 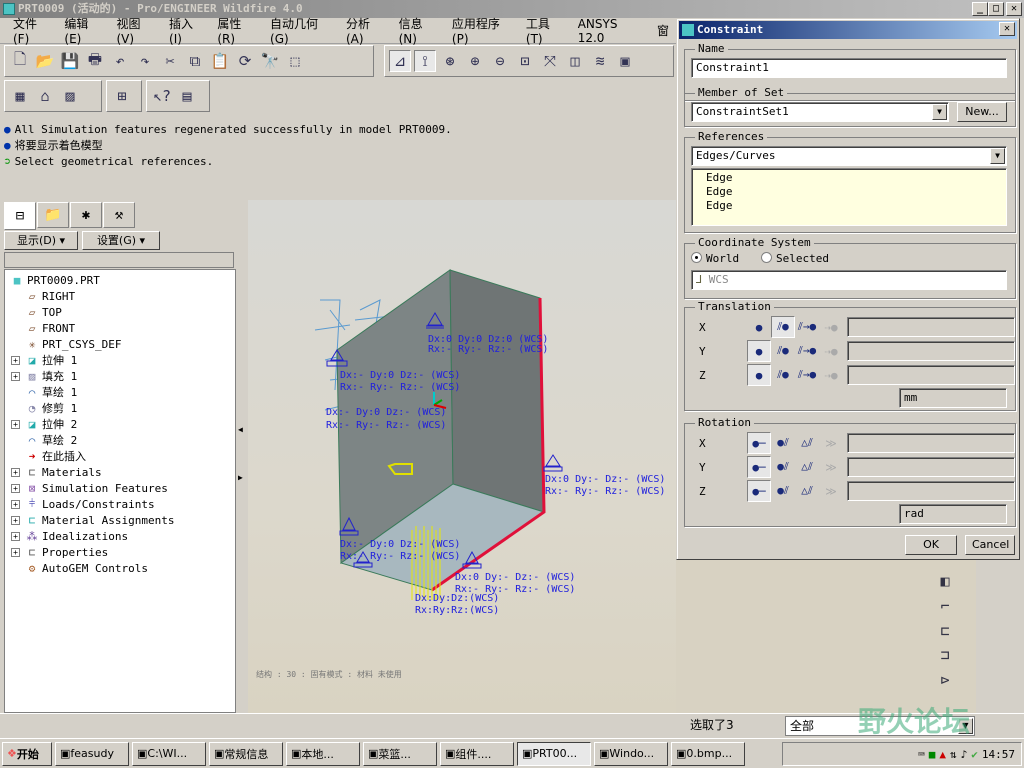 I want to click on tree-item: + ◪ 拉伸 1, so click(x=120, y=360).